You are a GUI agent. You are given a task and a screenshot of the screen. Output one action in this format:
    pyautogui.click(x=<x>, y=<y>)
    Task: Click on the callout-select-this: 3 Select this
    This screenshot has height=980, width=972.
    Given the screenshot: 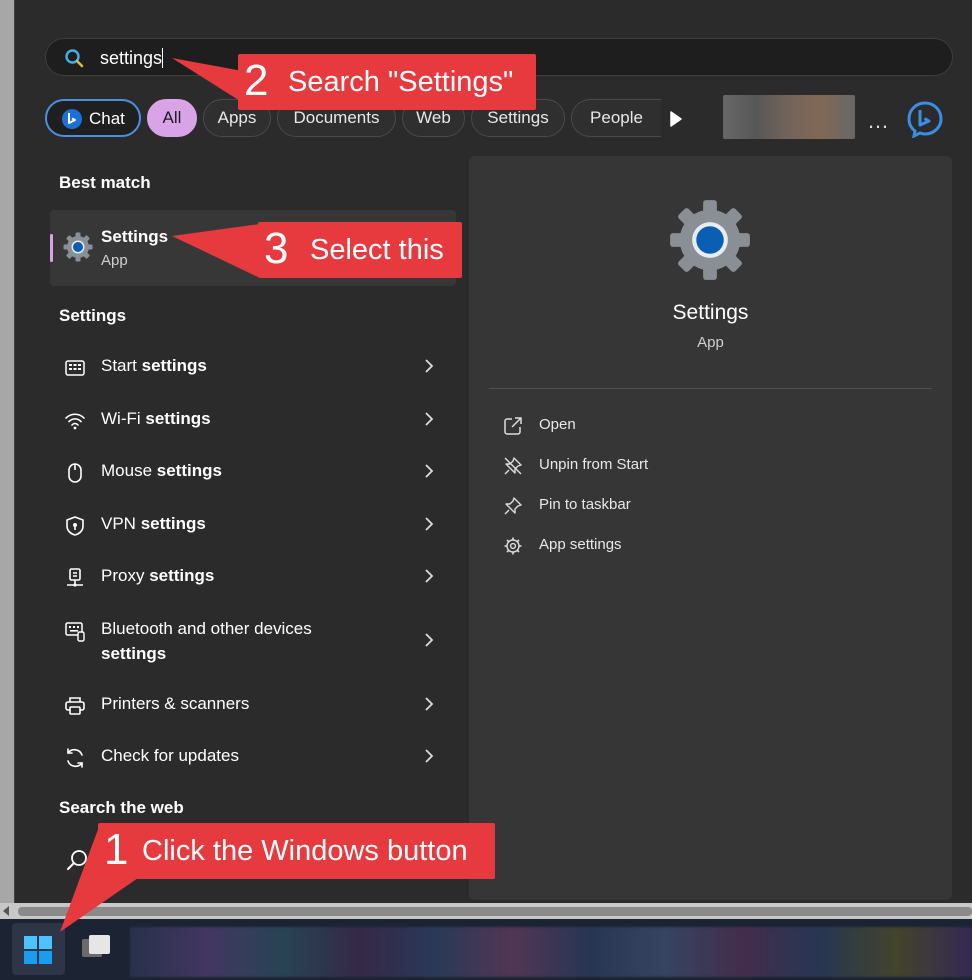 What is the action you would take?
    pyautogui.click(x=360, y=250)
    